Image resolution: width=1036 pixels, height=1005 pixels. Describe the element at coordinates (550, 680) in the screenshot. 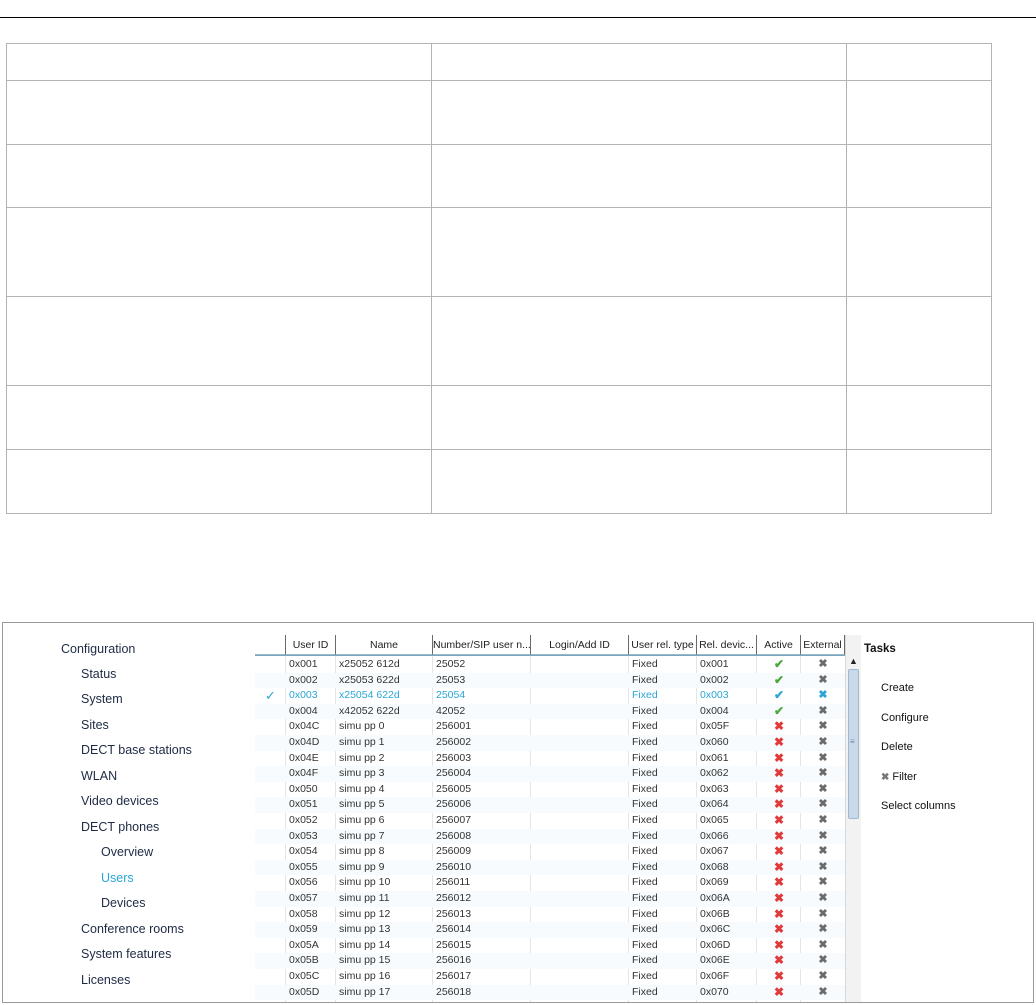

I see `table-row: 0x002 x25053 622d 25053 Fixed 0x002 ✔ ✖` at that location.